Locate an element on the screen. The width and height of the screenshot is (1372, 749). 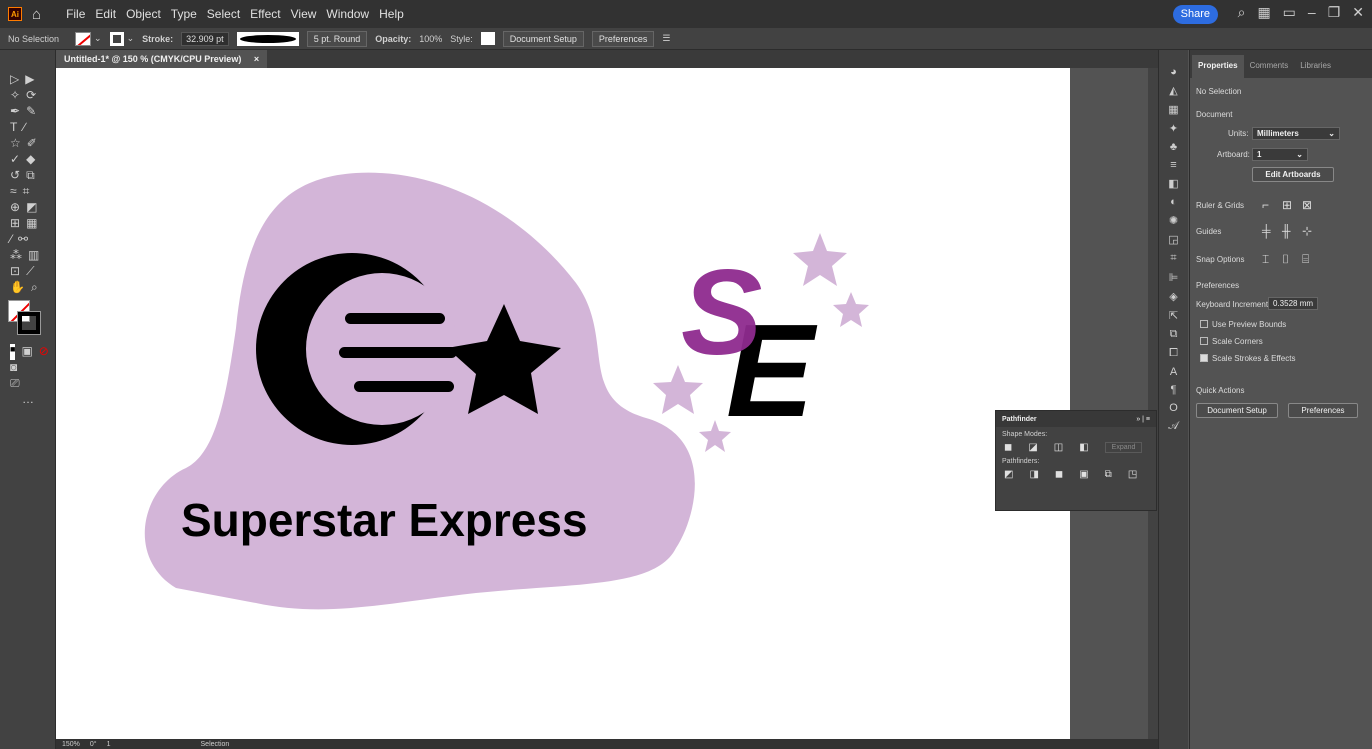
document-tab: Untitled-1* @ 150 % (CMYK/CPU Preview) × is located at coordinates (162, 59).